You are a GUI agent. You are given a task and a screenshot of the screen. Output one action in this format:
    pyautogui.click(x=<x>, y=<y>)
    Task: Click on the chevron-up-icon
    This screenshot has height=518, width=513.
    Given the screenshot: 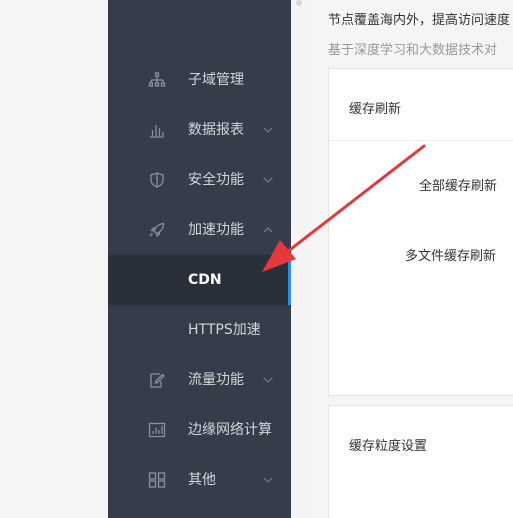 What is the action you would take?
    pyautogui.click(x=268, y=230)
    